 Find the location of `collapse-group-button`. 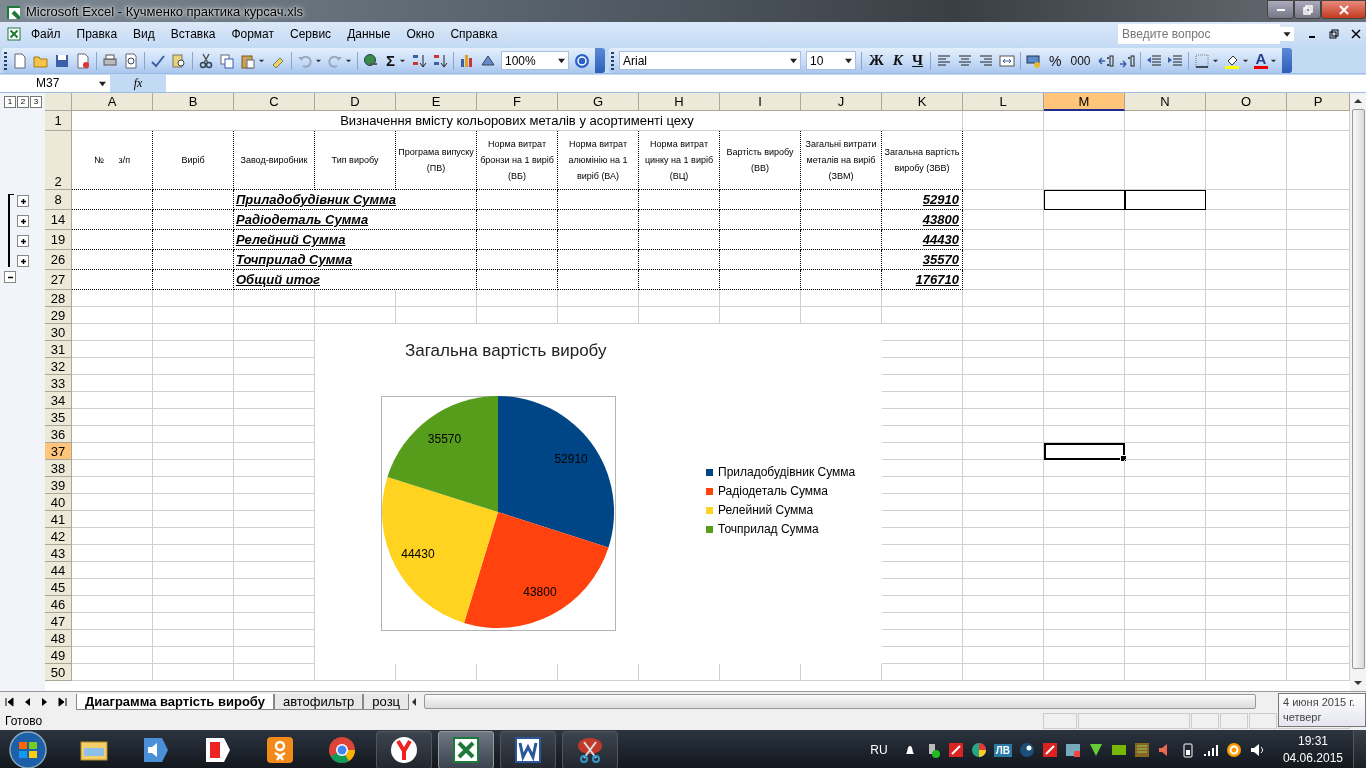

collapse-group-button is located at coordinates (10, 277).